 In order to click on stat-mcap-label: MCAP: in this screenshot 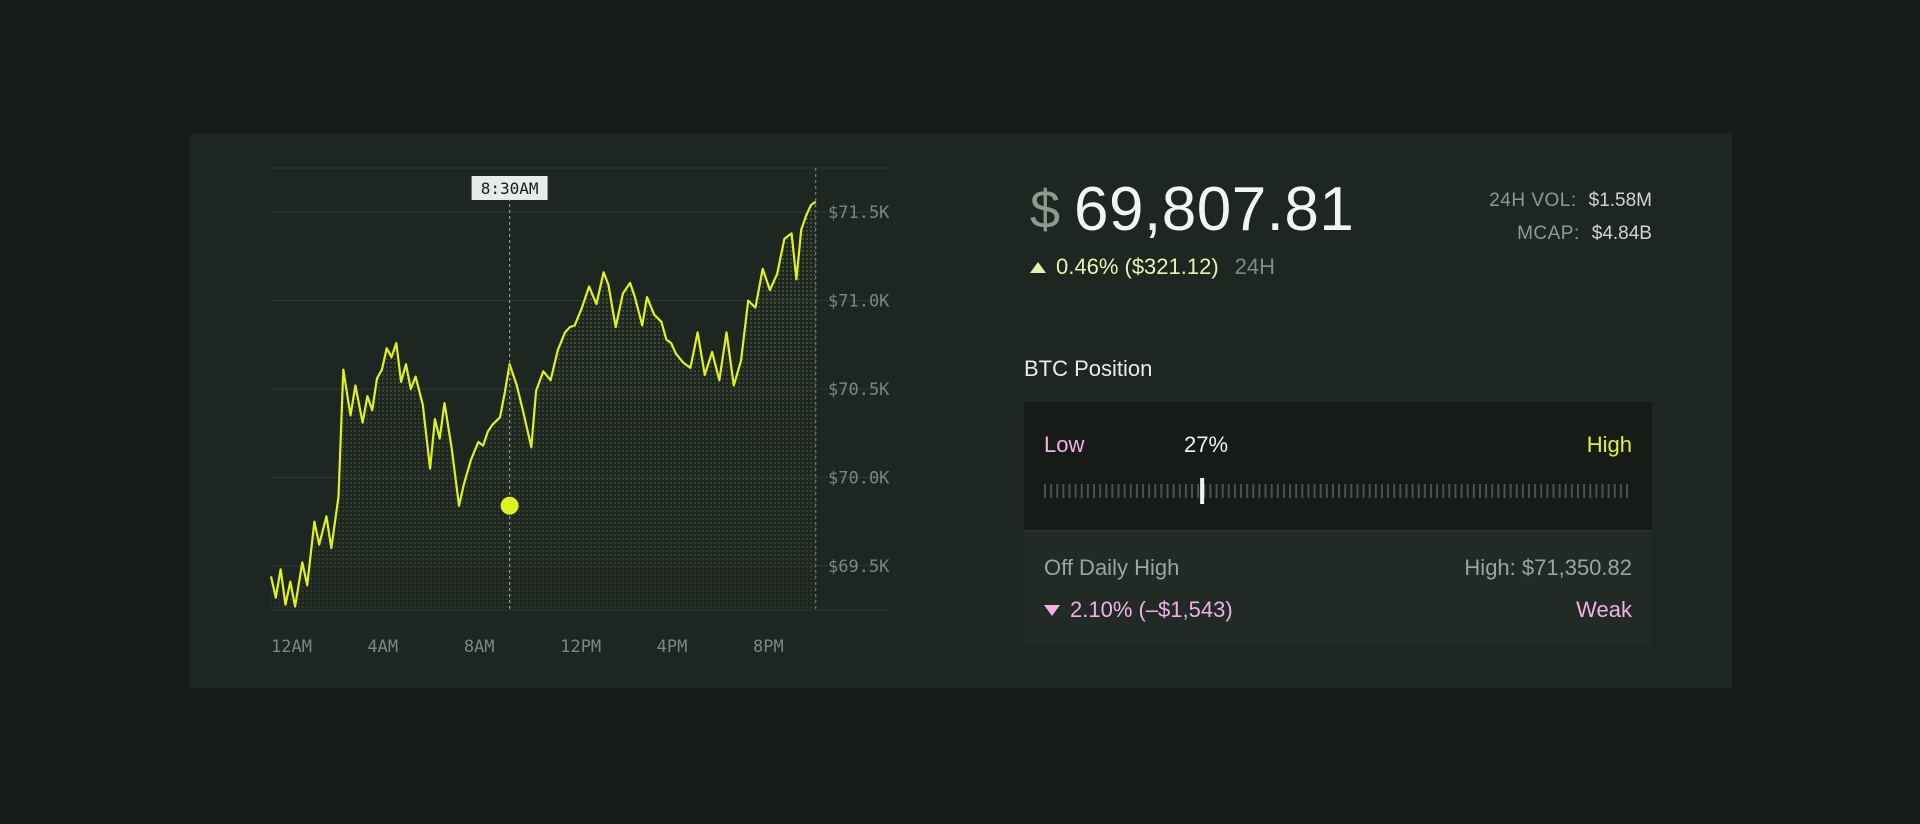, I will do `click(1548, 233)`.